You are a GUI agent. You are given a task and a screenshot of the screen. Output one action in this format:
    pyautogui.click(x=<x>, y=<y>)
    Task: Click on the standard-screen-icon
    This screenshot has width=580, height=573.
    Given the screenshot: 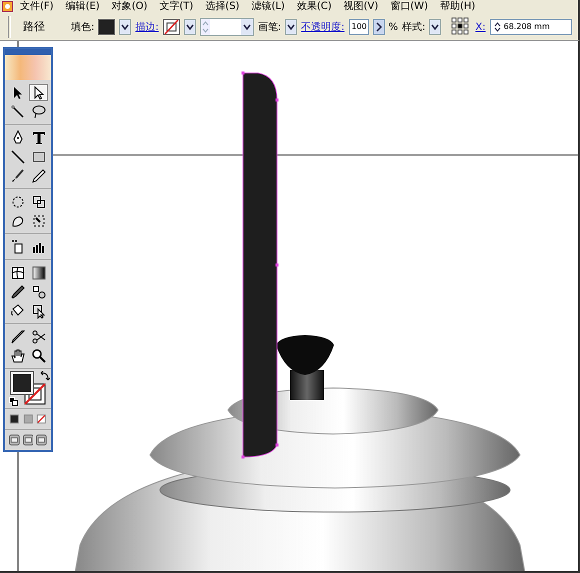 What is the action you would take?
    pyautogui.click(x=14, y=440)
    